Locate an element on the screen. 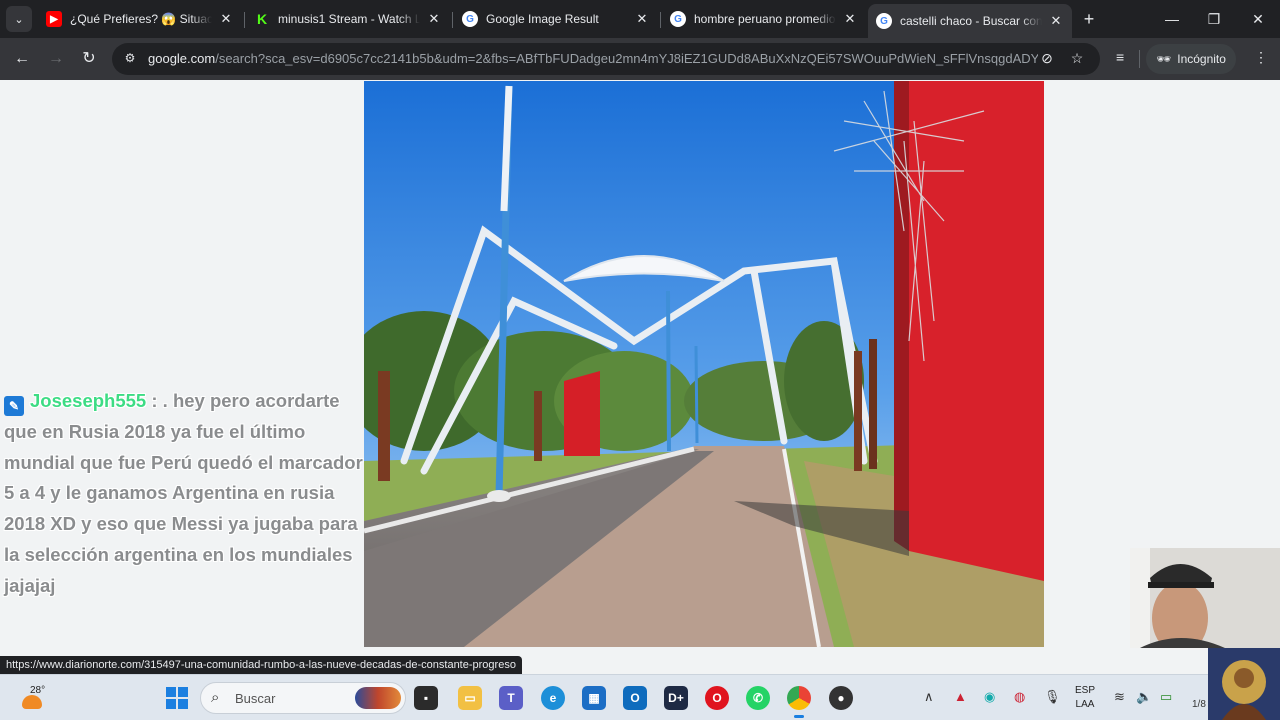 The height and width of the screenshot is (720, 1280). wifi-icon: ≋ is located at coordinates (1119, 697).